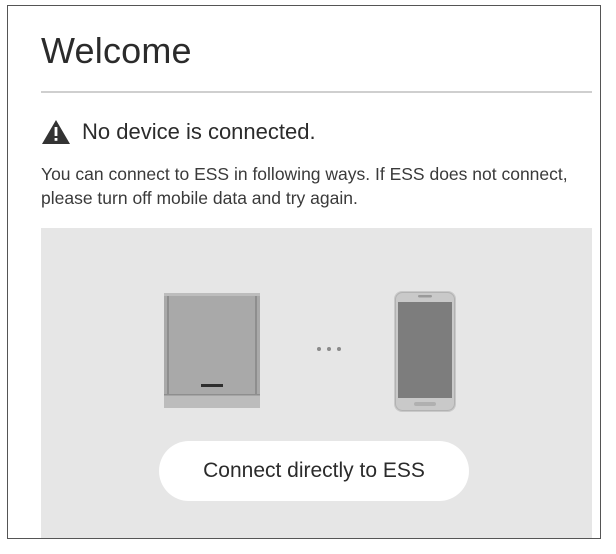 The height and width of the screenshot is (554, 616). Describe the element at coordinates (212, 350) in the screenshot. I see `ess-device-icon` at that location.